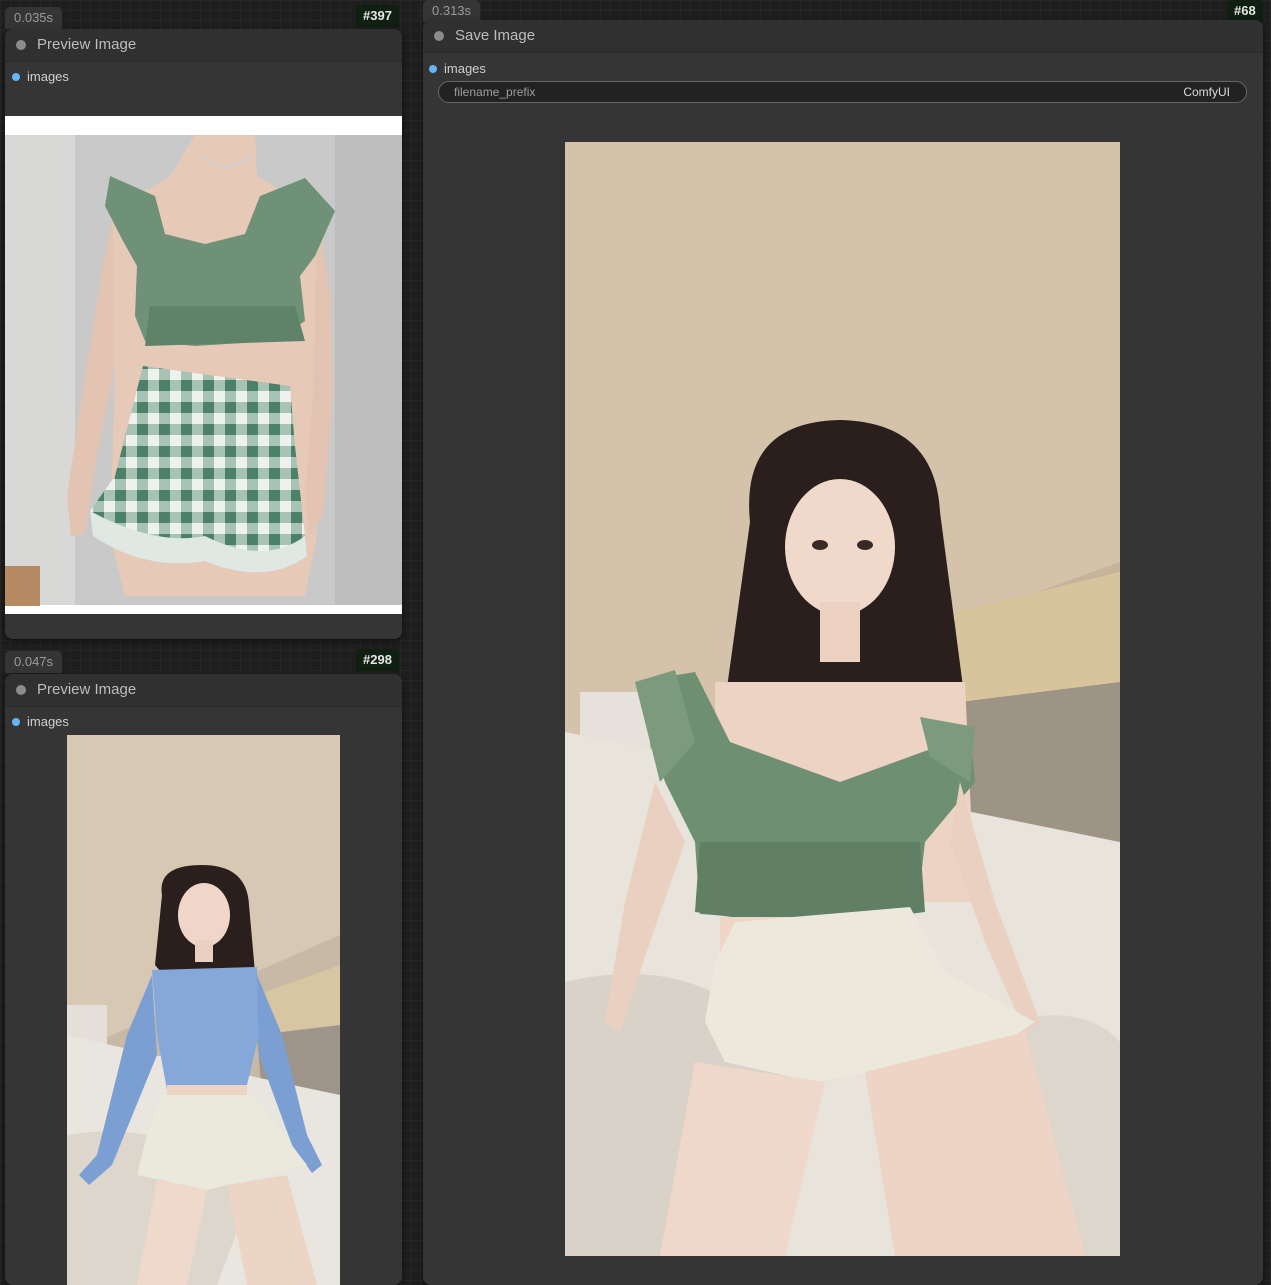  What do you see at coordinates (34, 18) in the screenshot?
I see `execution-time-badge: 0.035s` at bounding box center [34, 18].